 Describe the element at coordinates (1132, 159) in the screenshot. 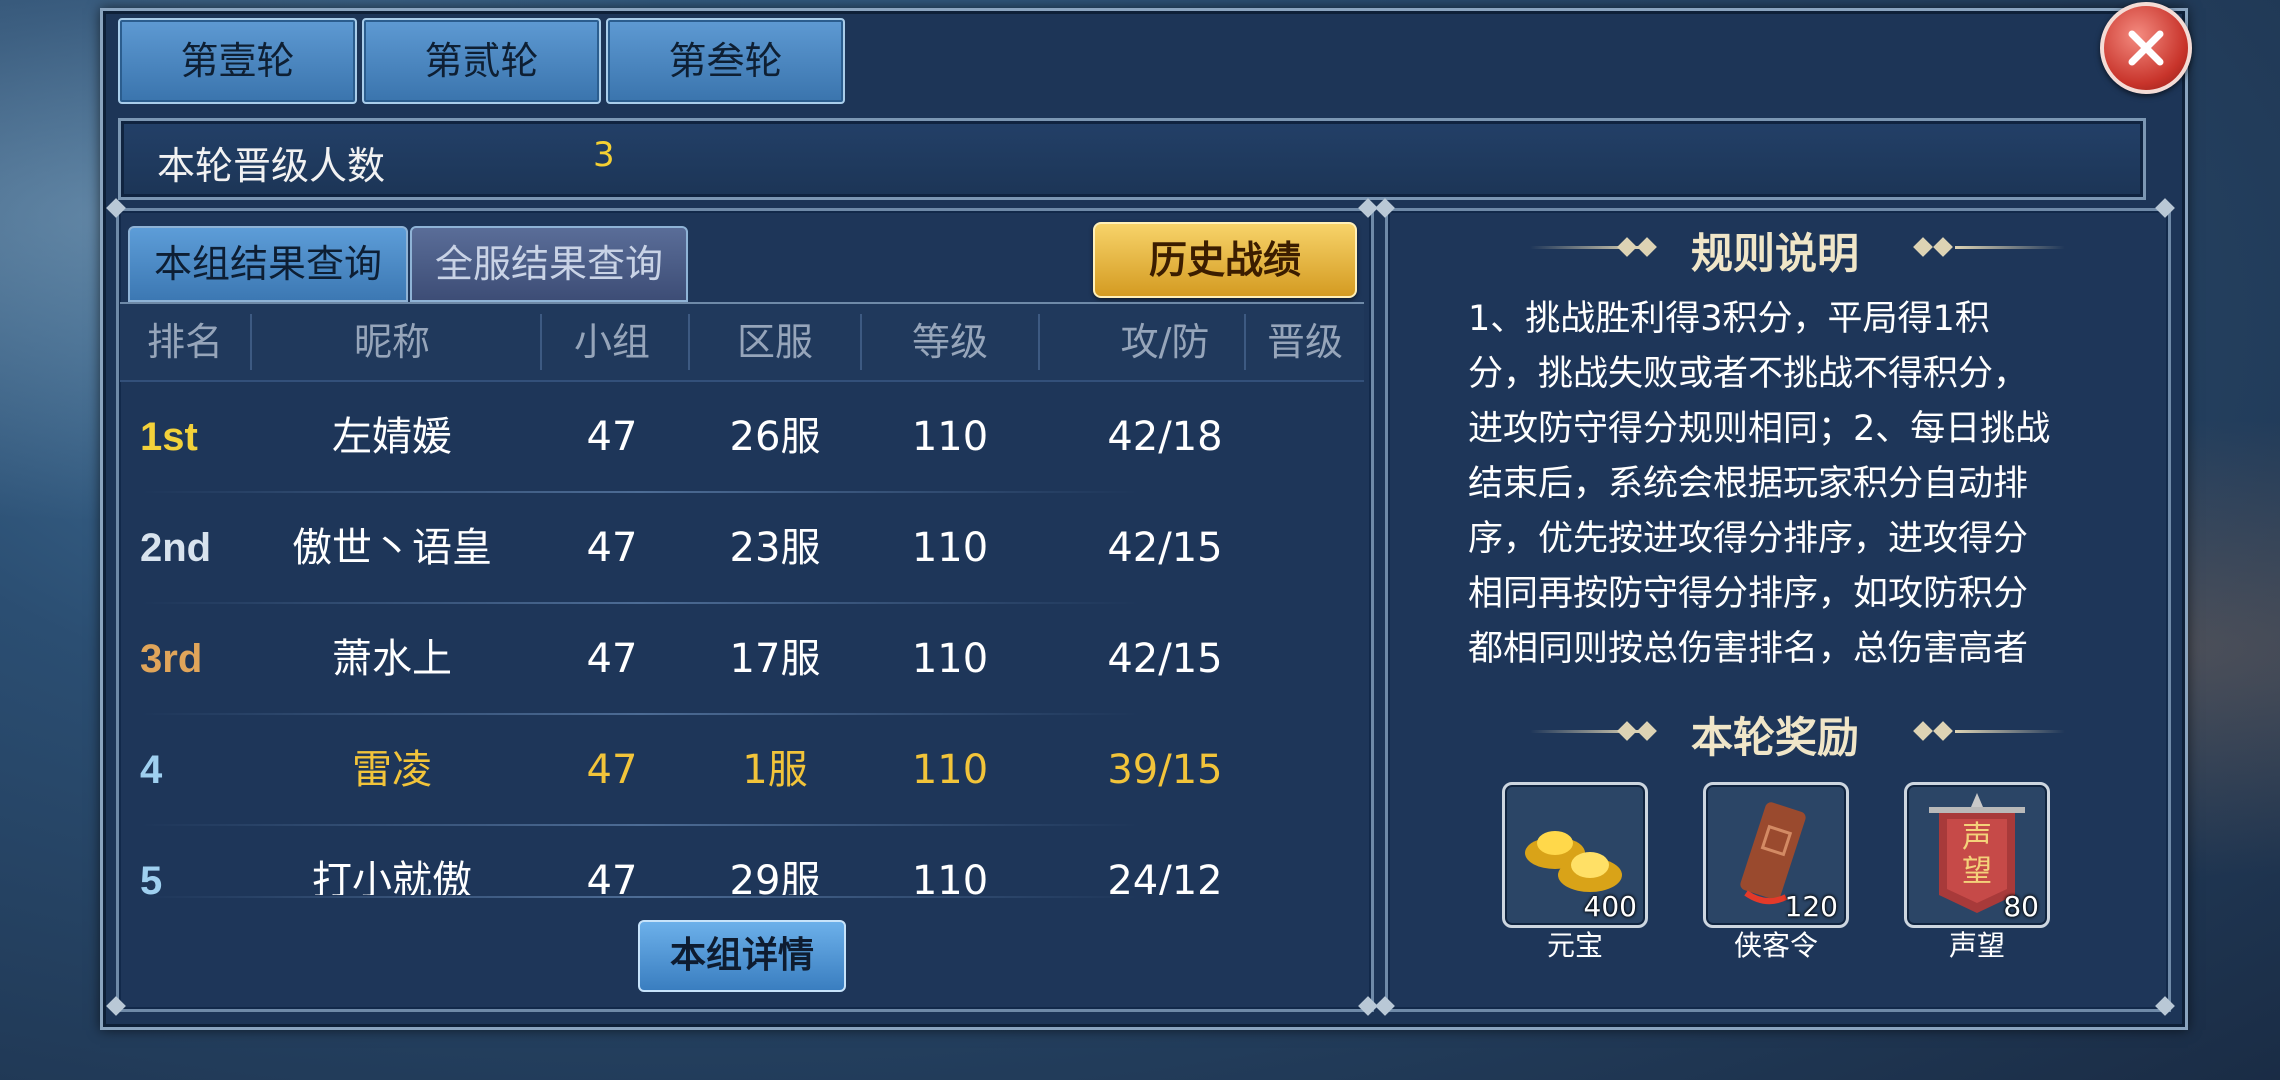

I see `promotion-count-bar: 本轮晋级人数 3` at that location.